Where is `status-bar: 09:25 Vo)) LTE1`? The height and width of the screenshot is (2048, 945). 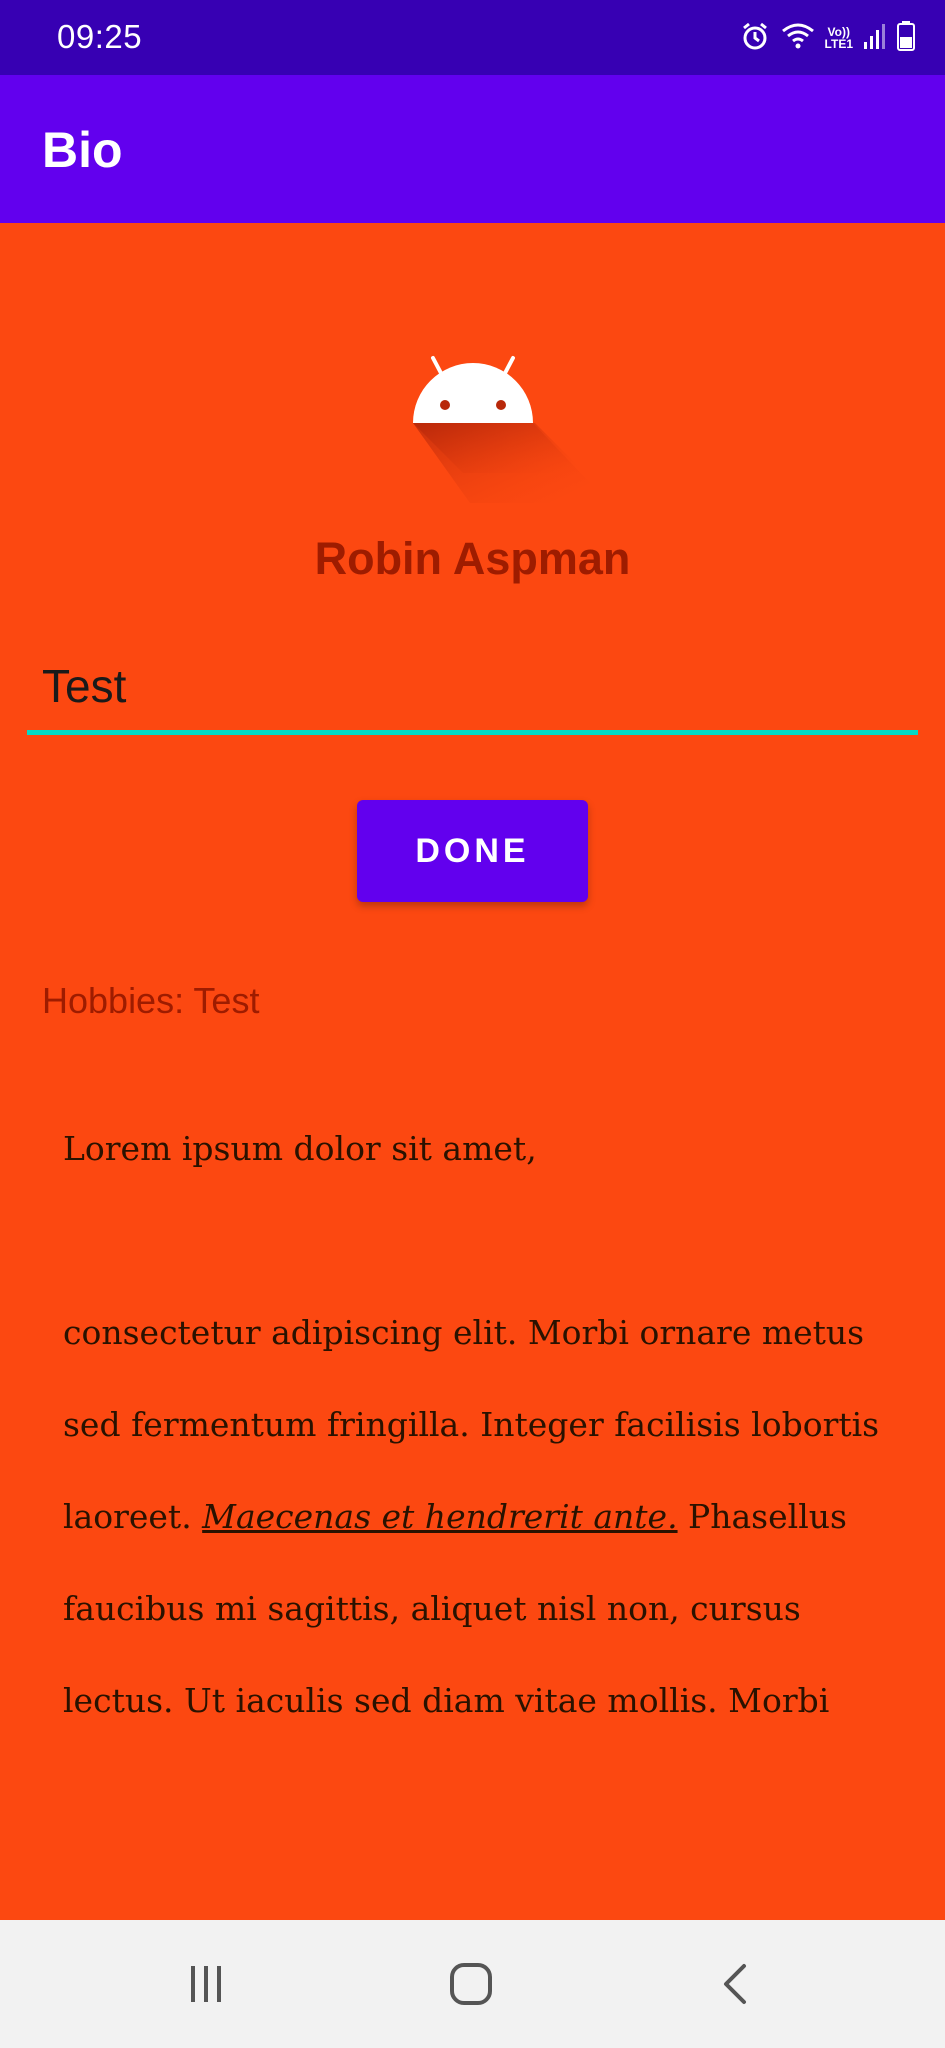
status-bar: 09:25 Vo)) LTE1 is located at coordinates (472, 37).